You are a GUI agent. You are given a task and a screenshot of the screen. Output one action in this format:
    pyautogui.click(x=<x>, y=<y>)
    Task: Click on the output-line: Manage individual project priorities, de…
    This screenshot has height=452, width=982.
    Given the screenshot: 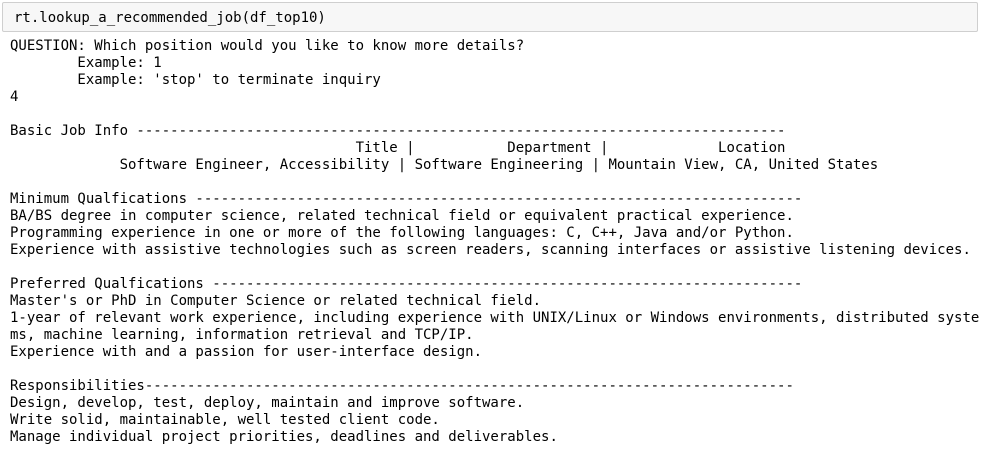 What is the action you would take?
    pyautogui.click(x=284, y=437)
    